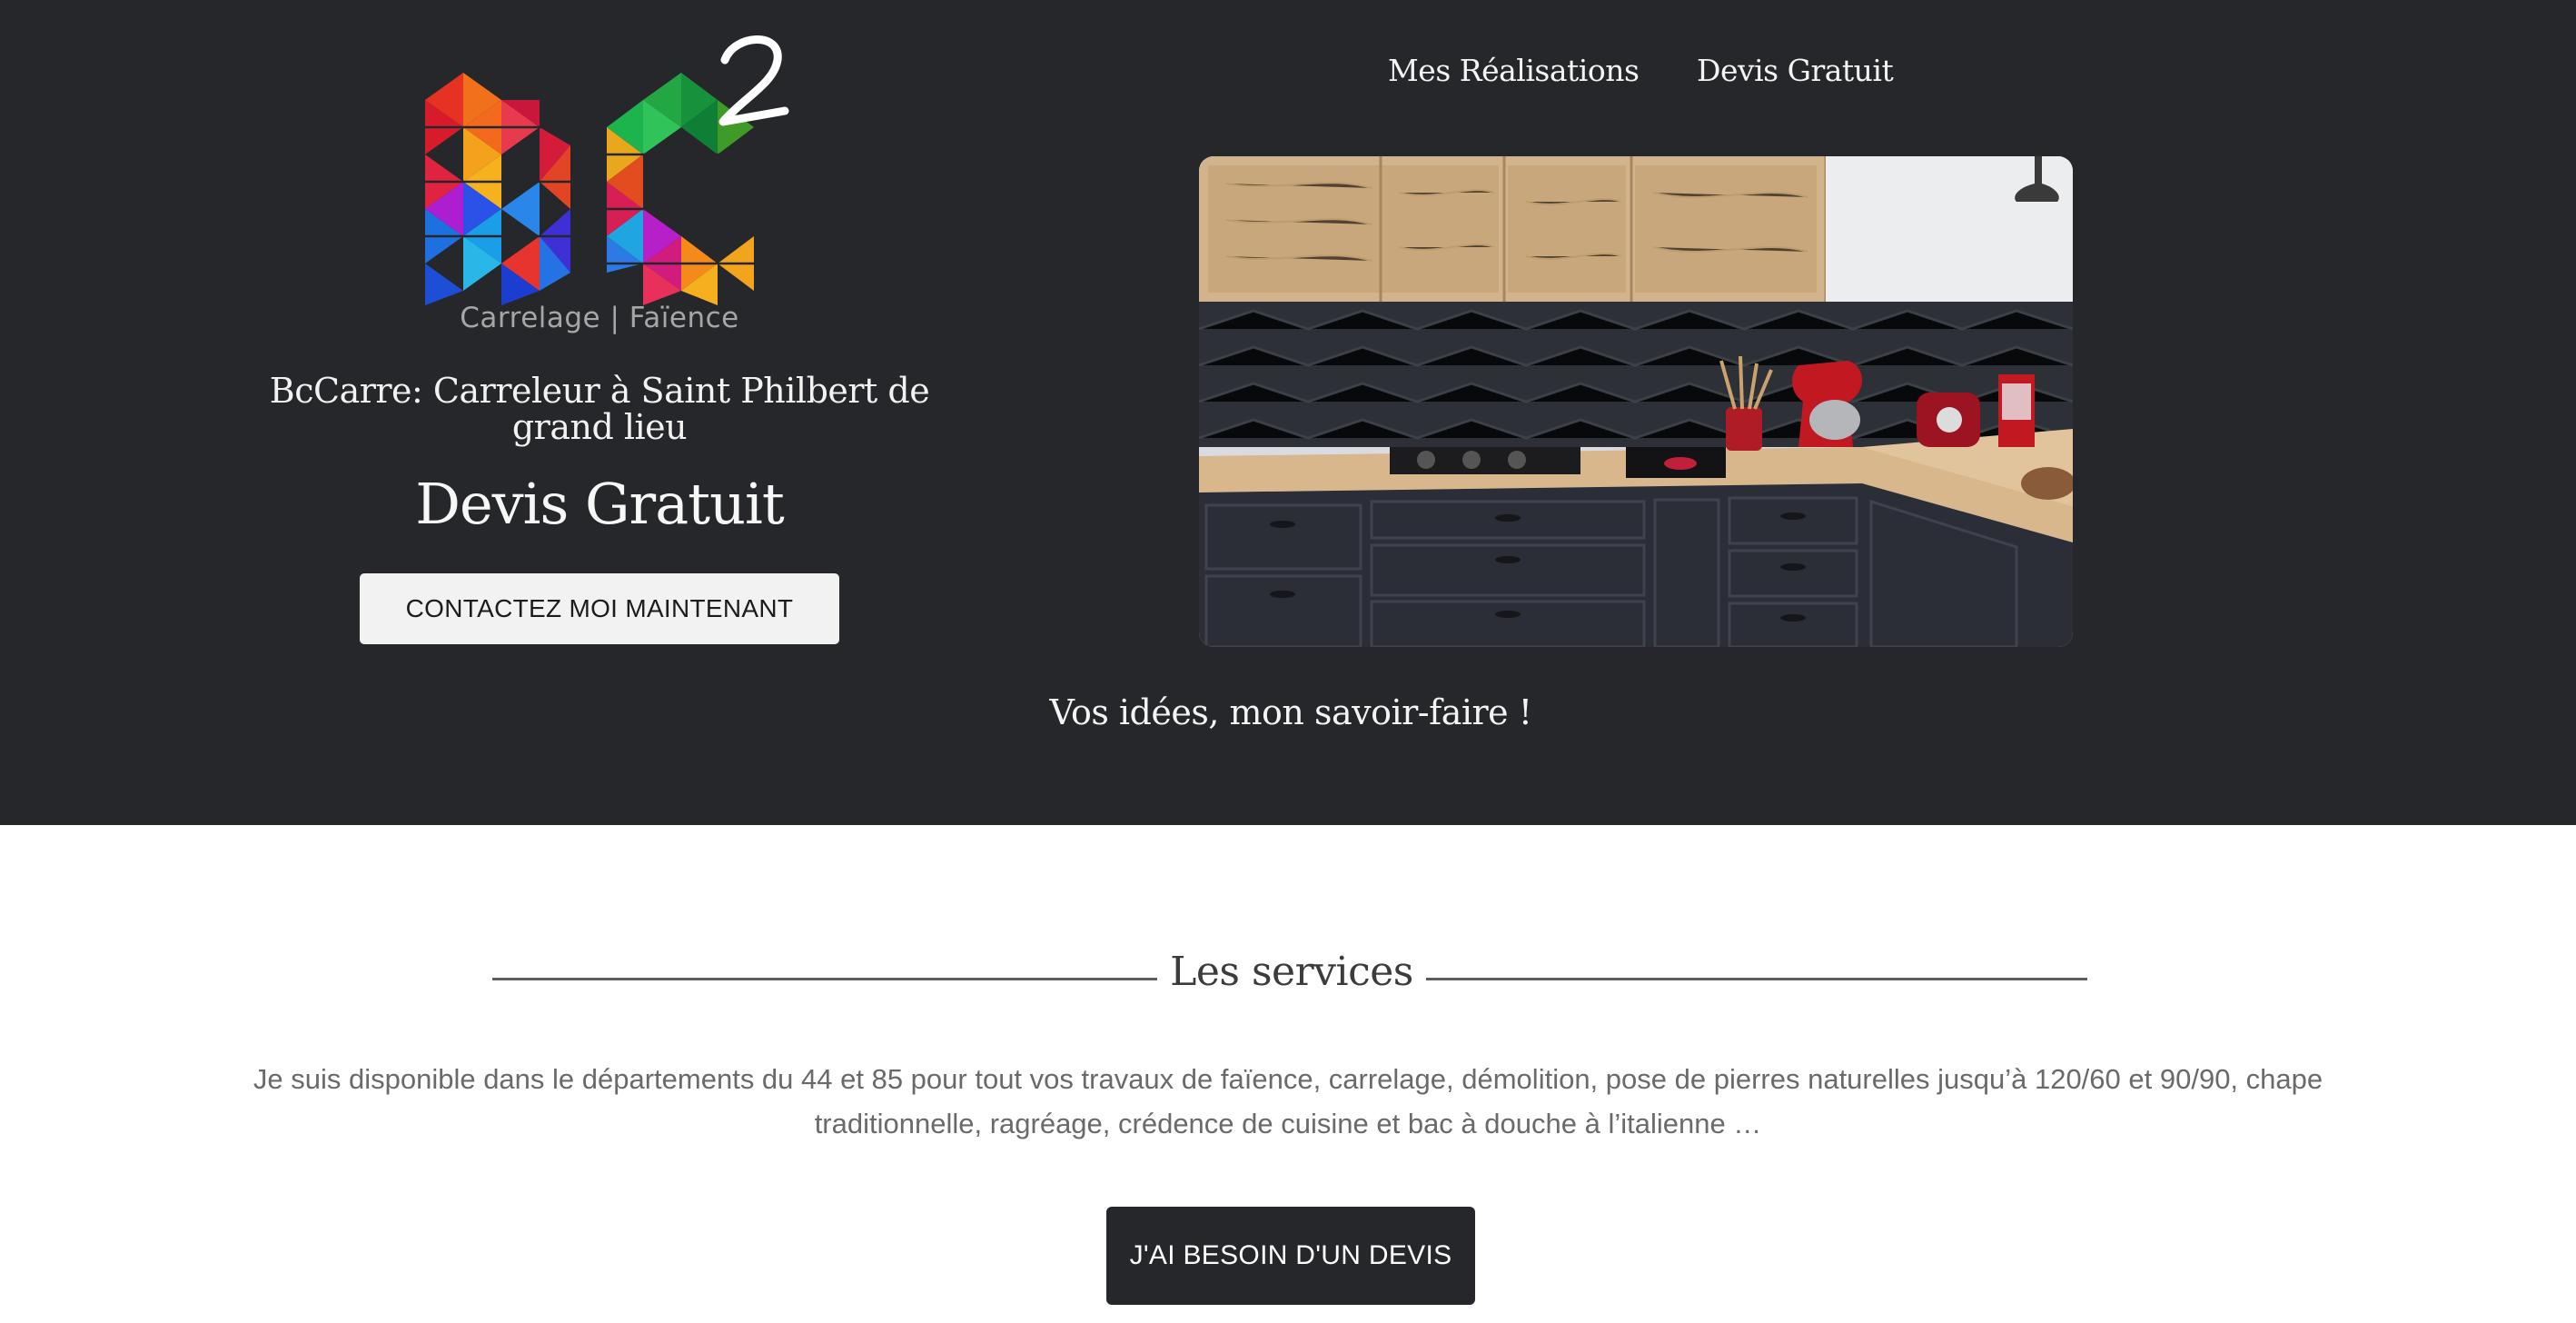 The image size is (2576, 1323). Describe the element at coordinates (1290, 1256) in the screenshot. I see `request-quote-button: J'AI BESOIN D'UN DEVIS` at that location.